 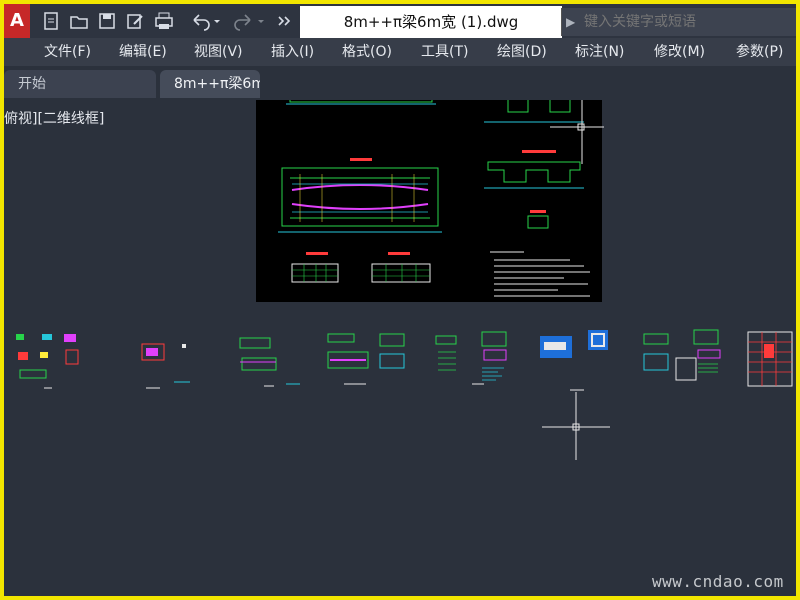 I want to click on saveas-icon, so click(x=135, y=21).